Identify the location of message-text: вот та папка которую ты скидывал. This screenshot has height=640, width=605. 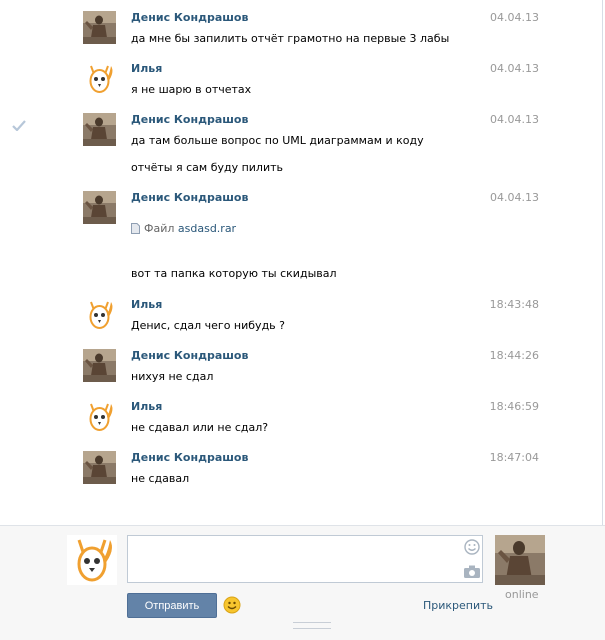
(234, 273).